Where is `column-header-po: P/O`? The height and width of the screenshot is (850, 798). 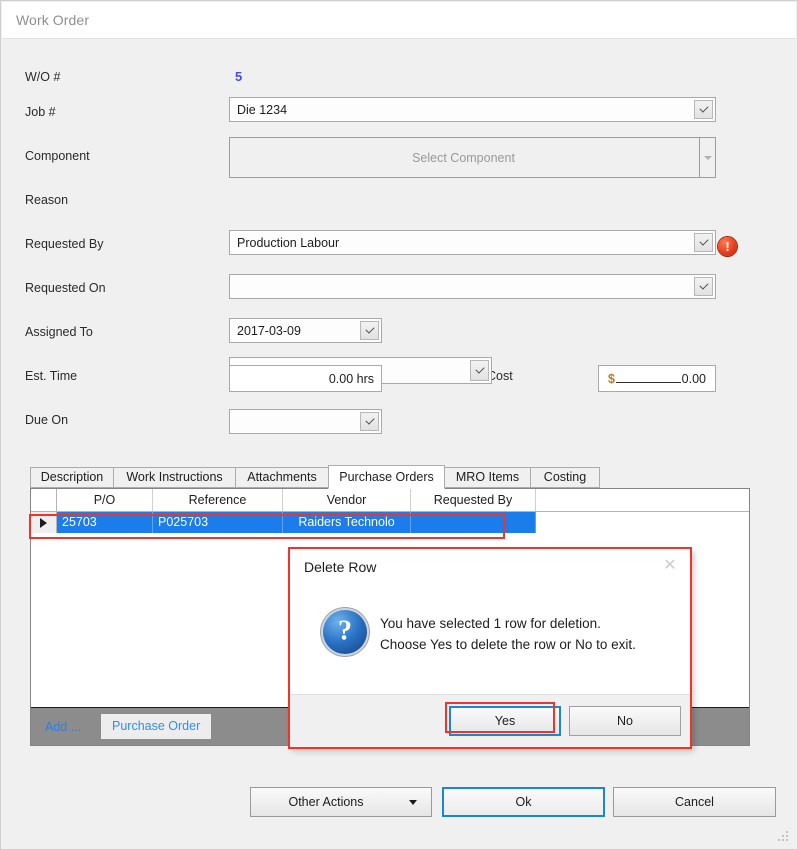 column-header-po: P/O is located at coordinates (105, 500).